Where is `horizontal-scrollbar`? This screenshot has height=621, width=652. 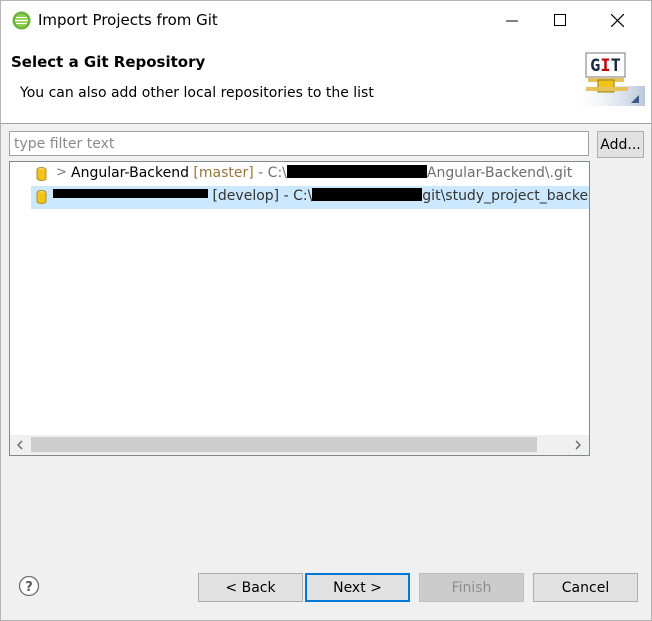
horizontal-scrollbar is located at coordinates (299, 445).